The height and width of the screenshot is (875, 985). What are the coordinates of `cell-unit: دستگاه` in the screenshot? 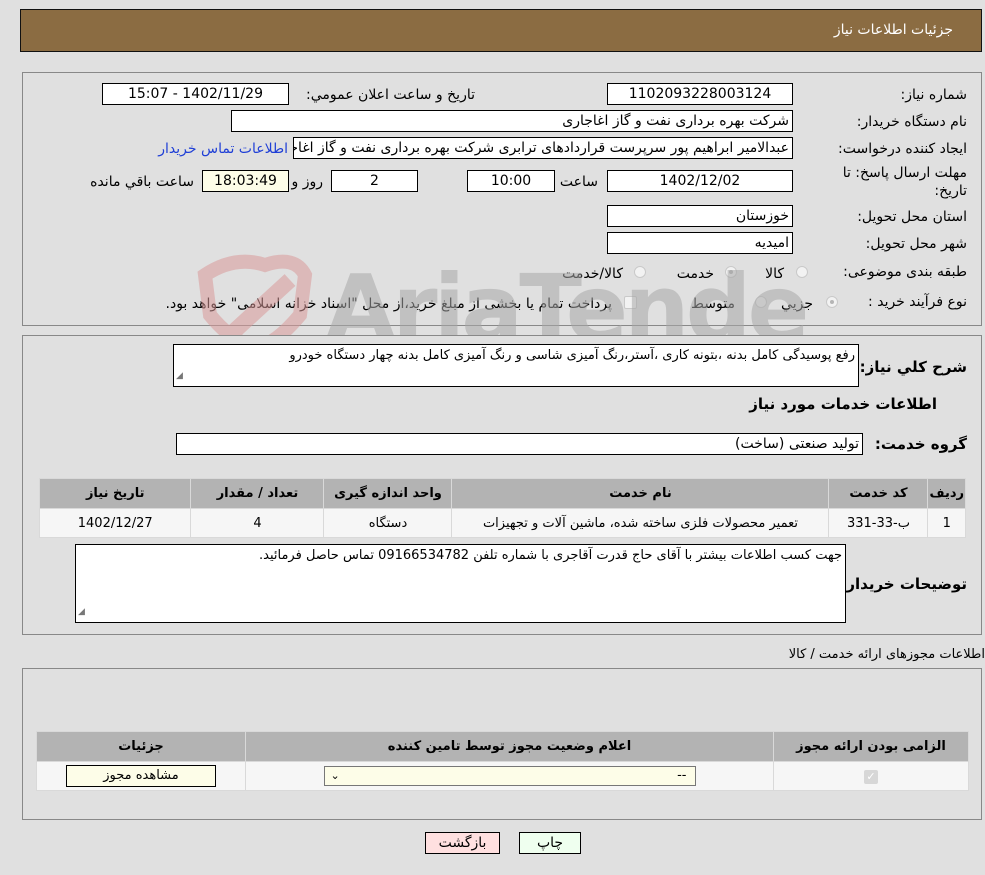 It's located at (388, 523).